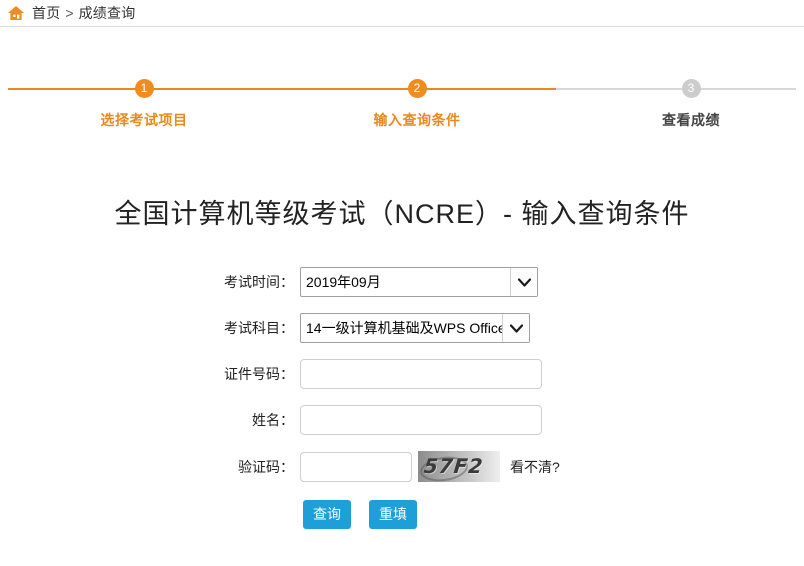 This screenshot has height=566, width=804. I want to click on form-row-exam-subject: 考试科目： 14一级计算机基础及WPS Office应用, so click(402, 328).